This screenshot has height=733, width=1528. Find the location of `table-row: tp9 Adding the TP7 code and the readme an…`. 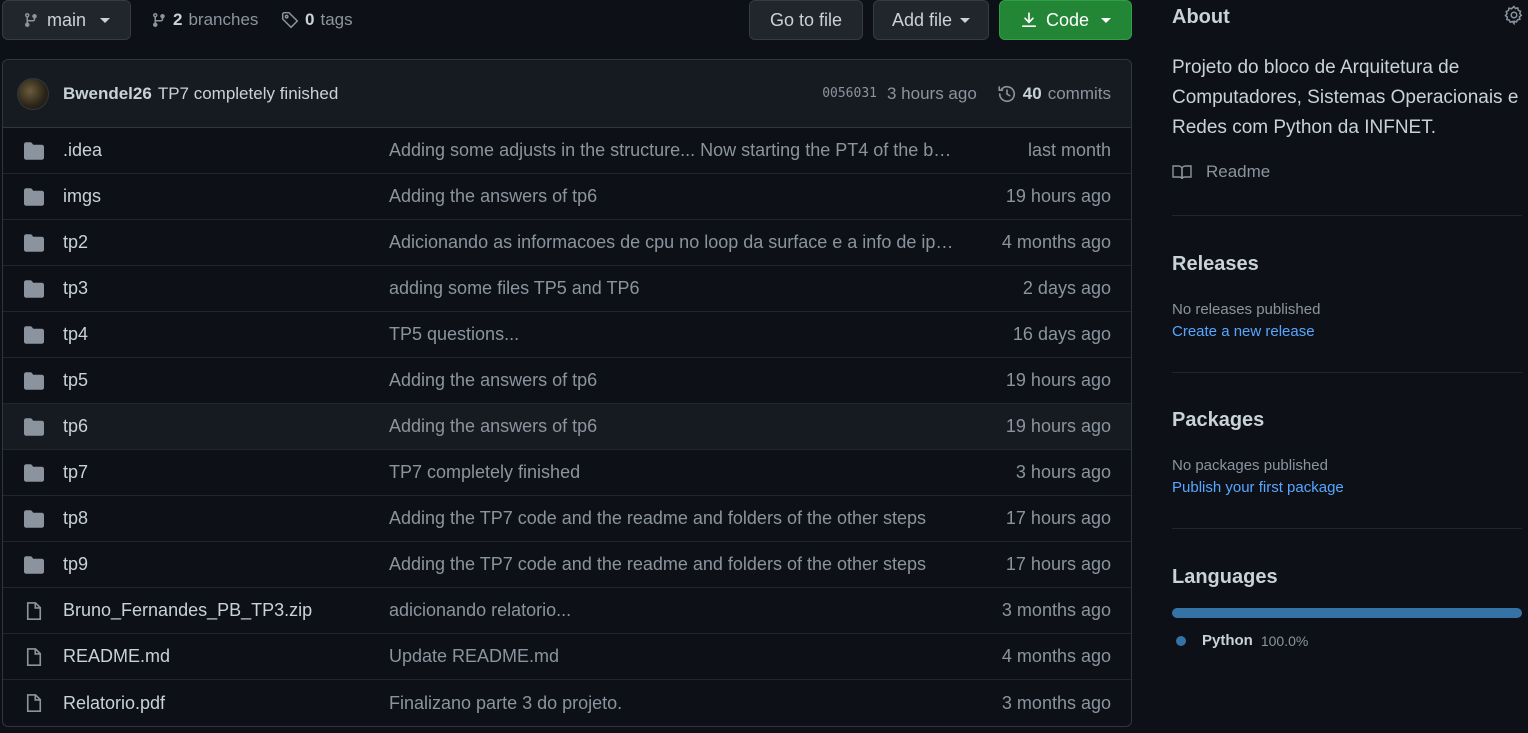

table-row: tp9 Adding the TP7 code and the readme an… is located at coordinates (567, 565).